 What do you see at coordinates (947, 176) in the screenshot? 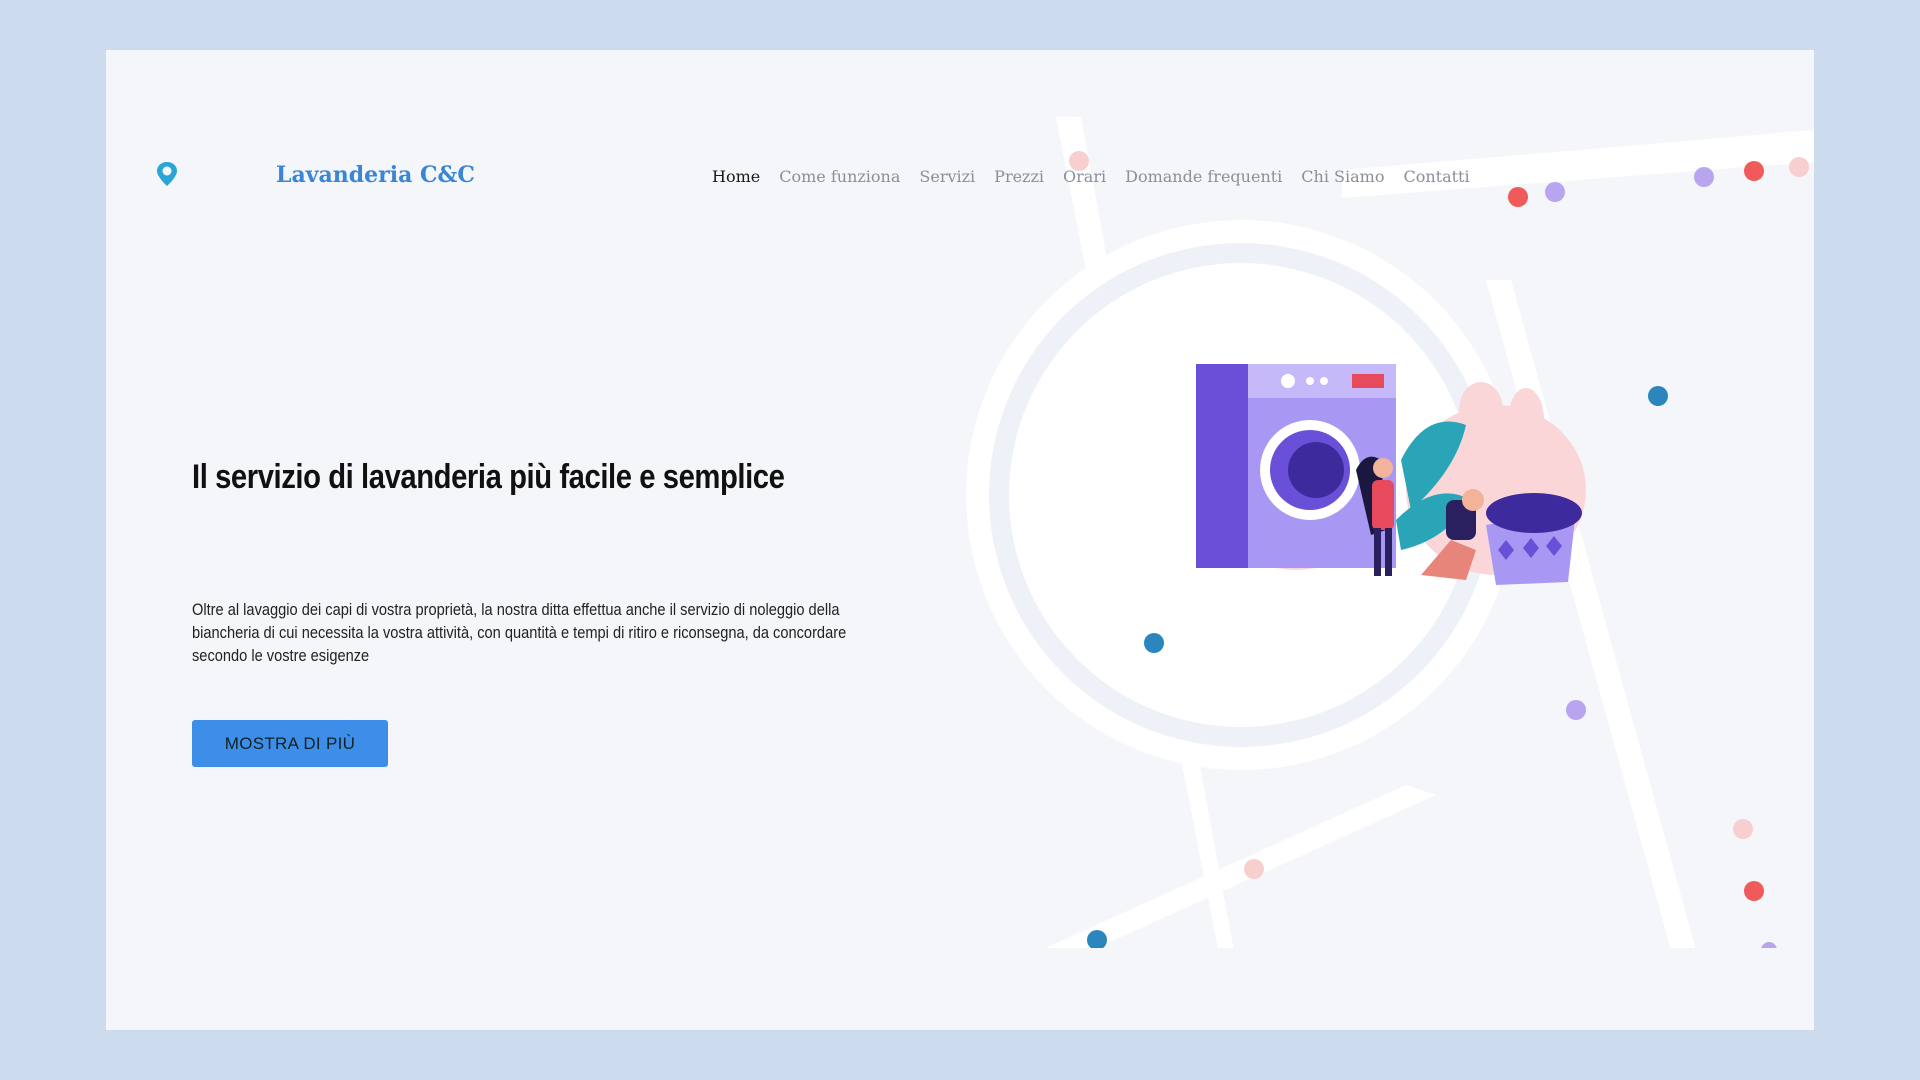
I see `nav-item-servizi: Servizi` at bounding box center [947, 176].